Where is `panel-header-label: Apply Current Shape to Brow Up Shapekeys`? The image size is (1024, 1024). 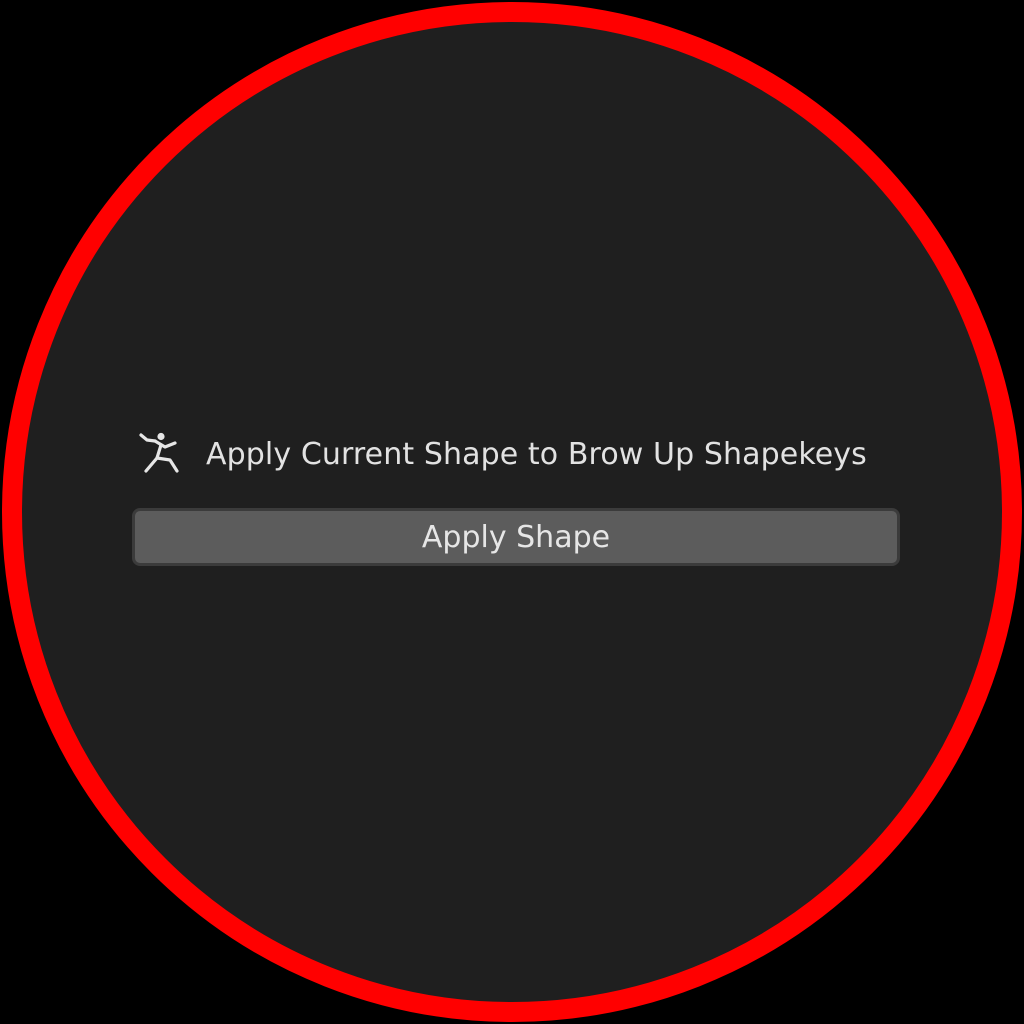 panel-header-label: Apply Current Shape to Brow Up Shapekeys is located at coordinates (536, 454).